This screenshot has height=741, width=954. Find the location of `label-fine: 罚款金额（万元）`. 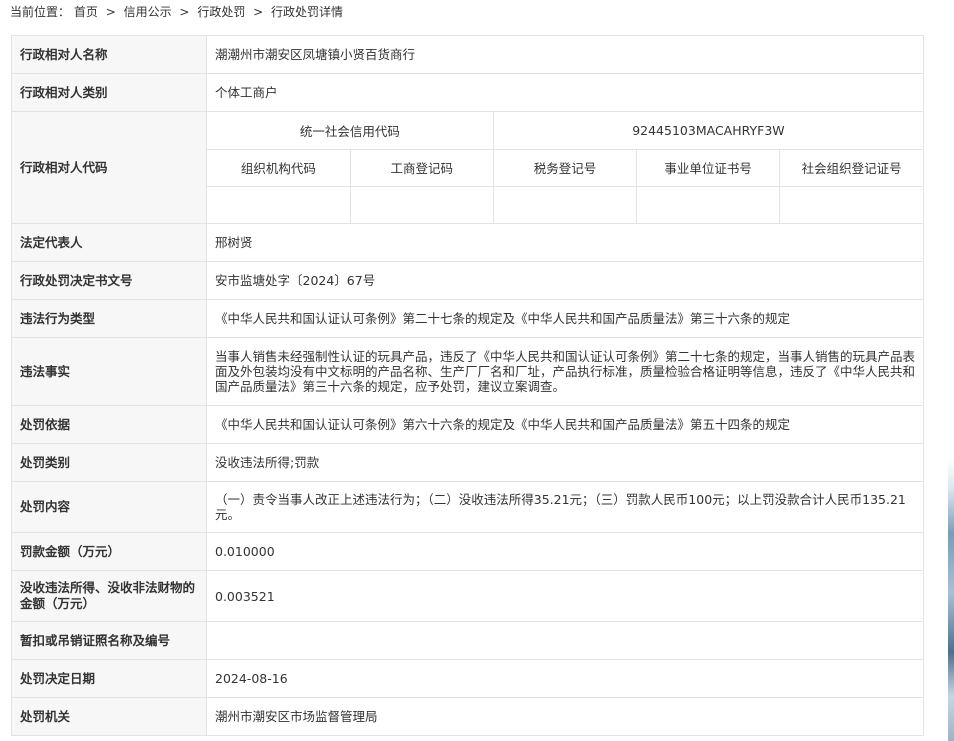

label-fine: 罚款金额（万元） is located at coordinates (109, 551).